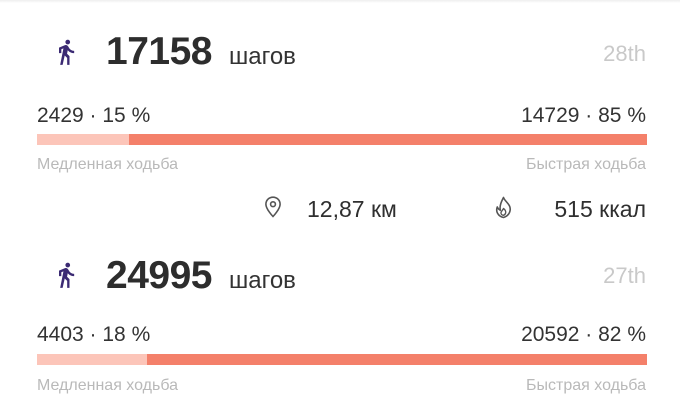 The width and height of the screenshot is (680, 411). I want to click on flame-icon, so click(503, 207).